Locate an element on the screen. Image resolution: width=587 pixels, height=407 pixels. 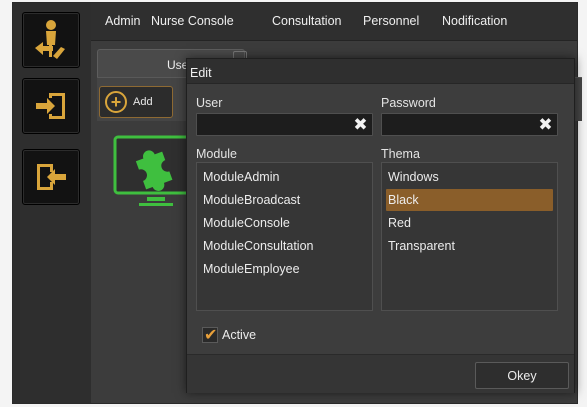
menu-item-nodification: Nodification is located at coordinates (474, 21).